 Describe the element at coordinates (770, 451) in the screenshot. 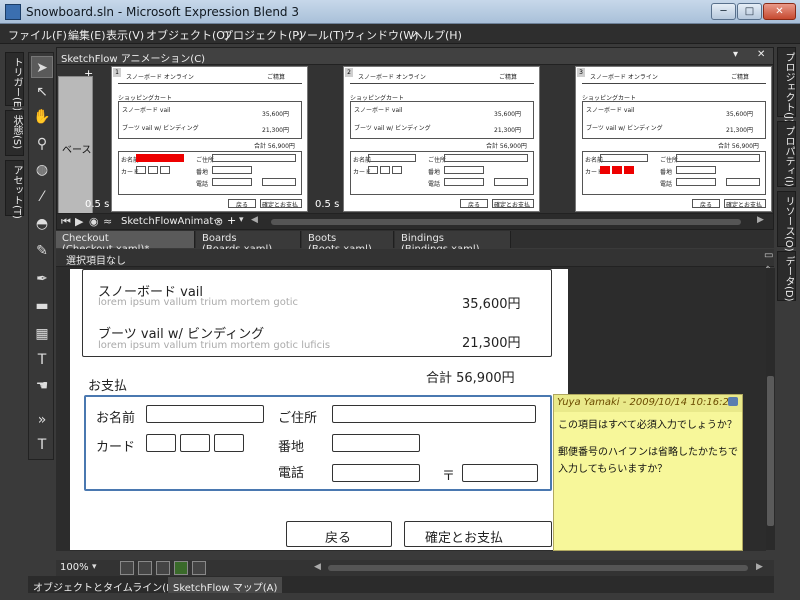

I see `scrollbar-thumb` at that location.